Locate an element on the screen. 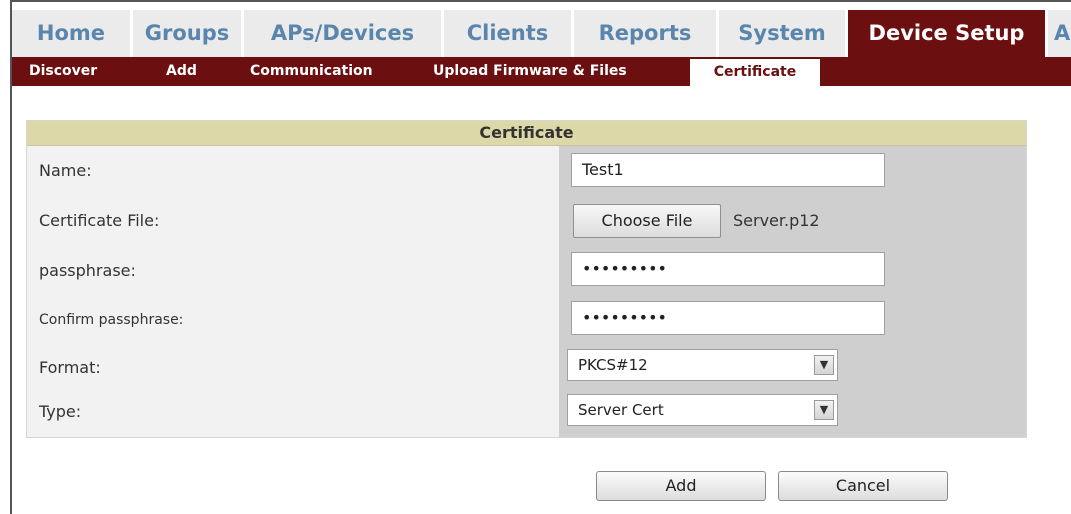 The height and width of the screenshot is (514, 1071). subtab-certificate: Certificate is located at coordinates (755, 72).